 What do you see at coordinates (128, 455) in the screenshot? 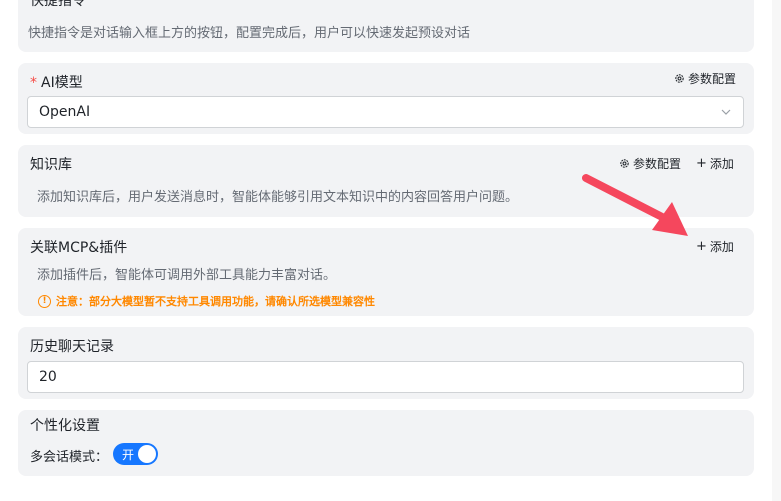
I see `toggle-label: 开` at bounding box center [128, 455].